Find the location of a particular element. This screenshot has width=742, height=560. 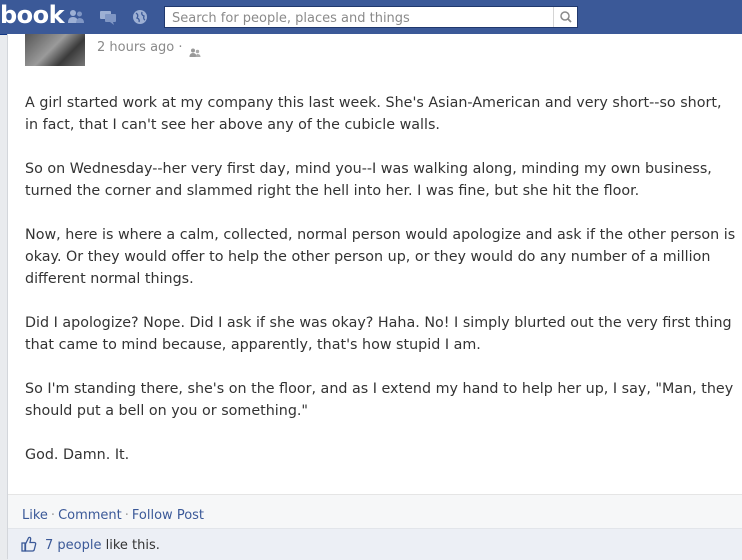

search-input is located at coordinates (358, 18).